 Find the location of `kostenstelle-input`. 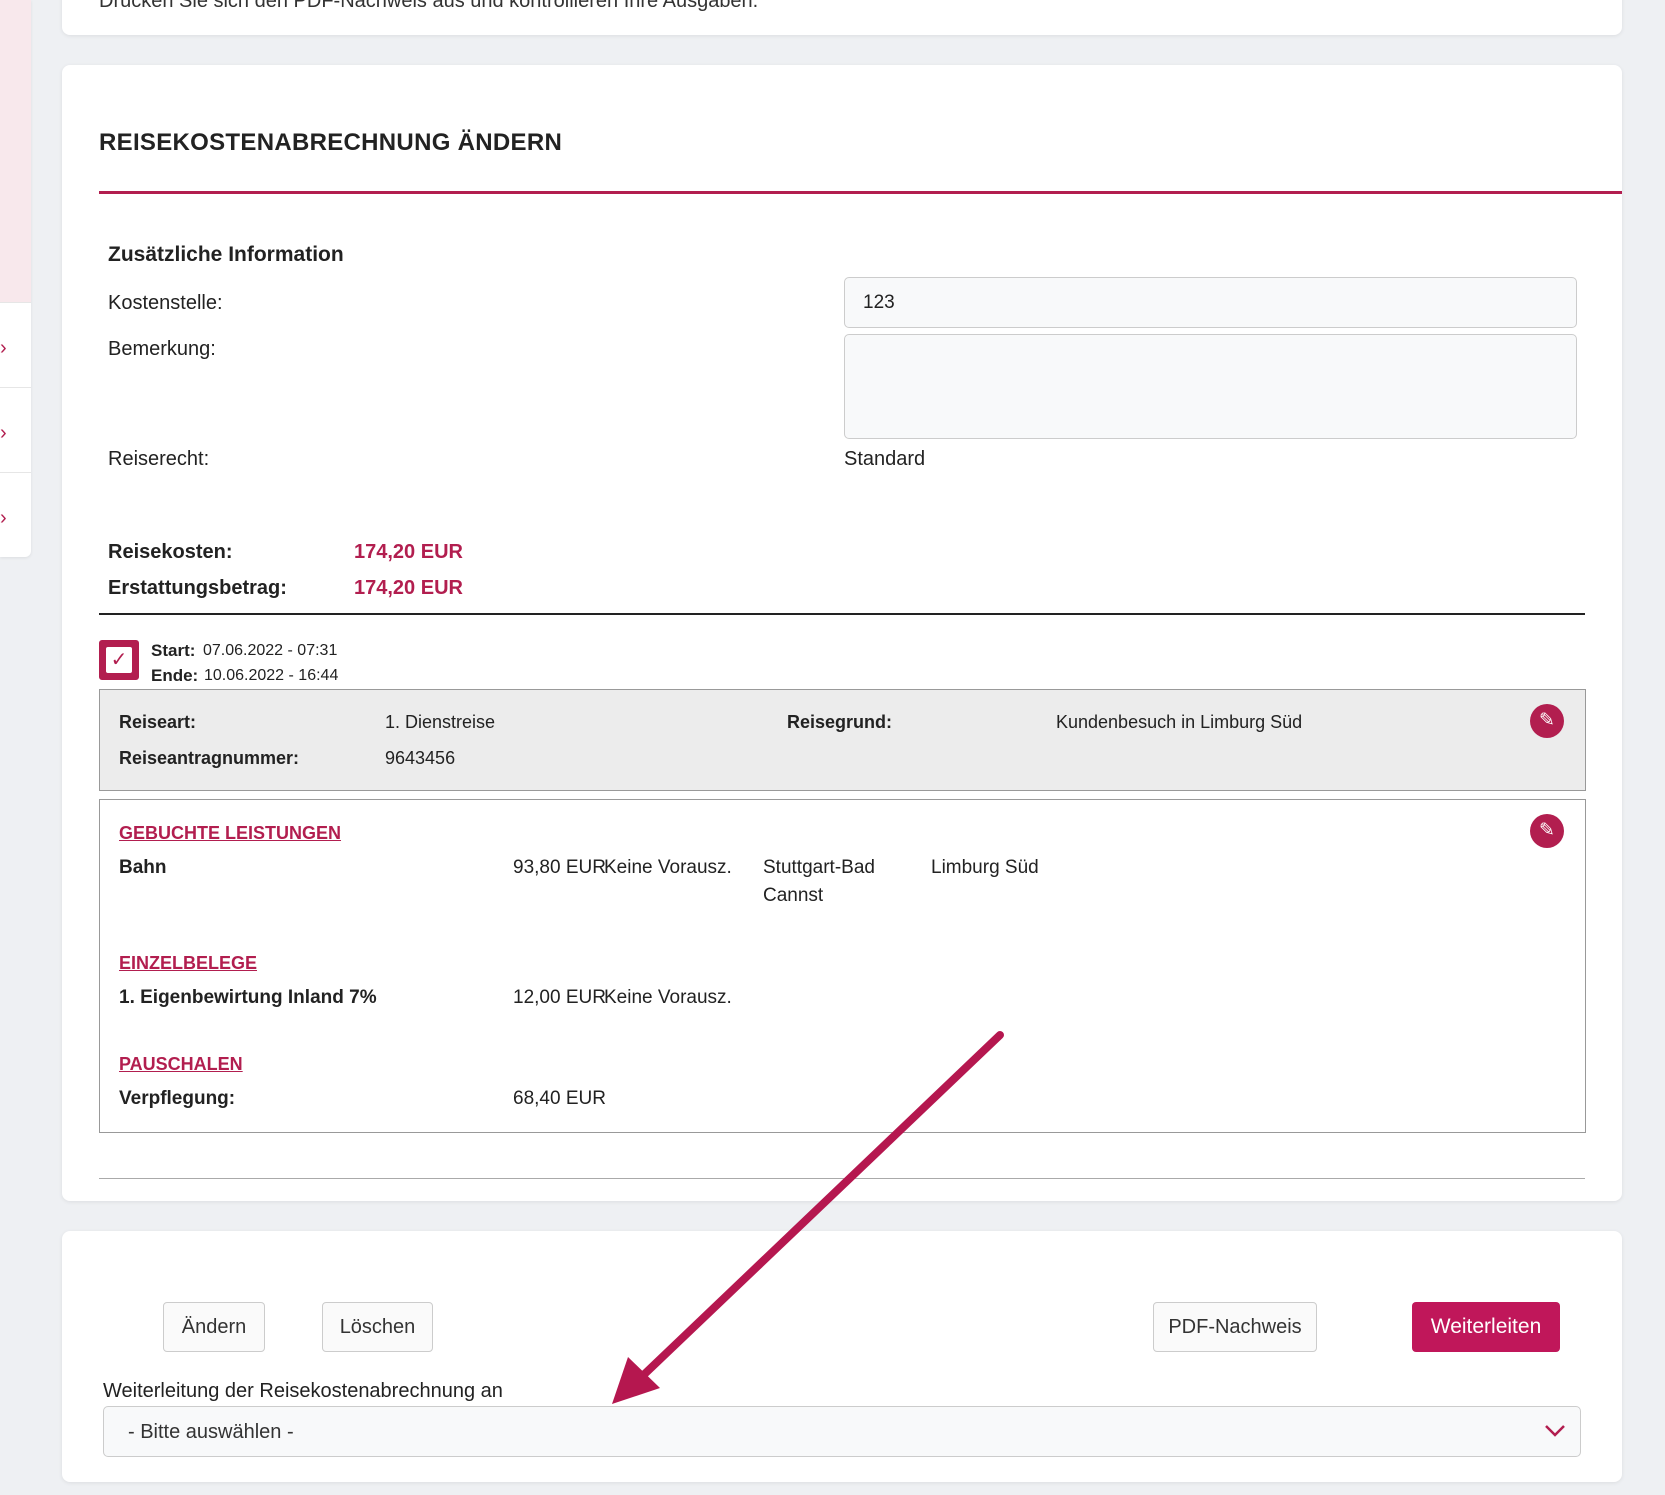

kostenstelle-input is located at coordinates (1210, 302).